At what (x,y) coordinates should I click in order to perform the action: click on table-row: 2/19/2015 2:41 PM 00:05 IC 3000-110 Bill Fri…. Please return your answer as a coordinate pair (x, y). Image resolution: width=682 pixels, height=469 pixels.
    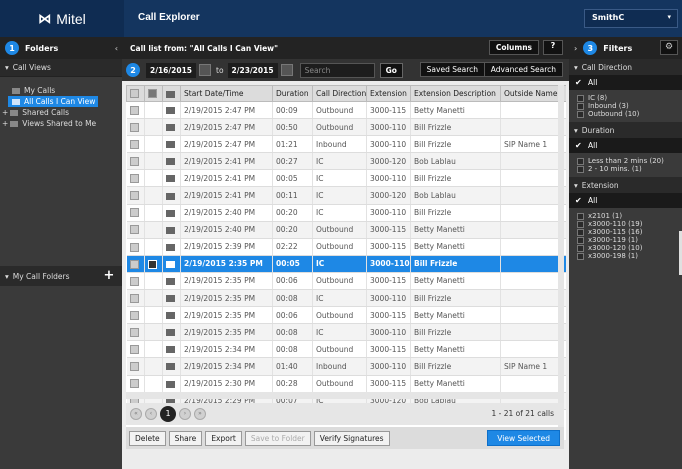
    Looking at the image, I should click on (346, 178).